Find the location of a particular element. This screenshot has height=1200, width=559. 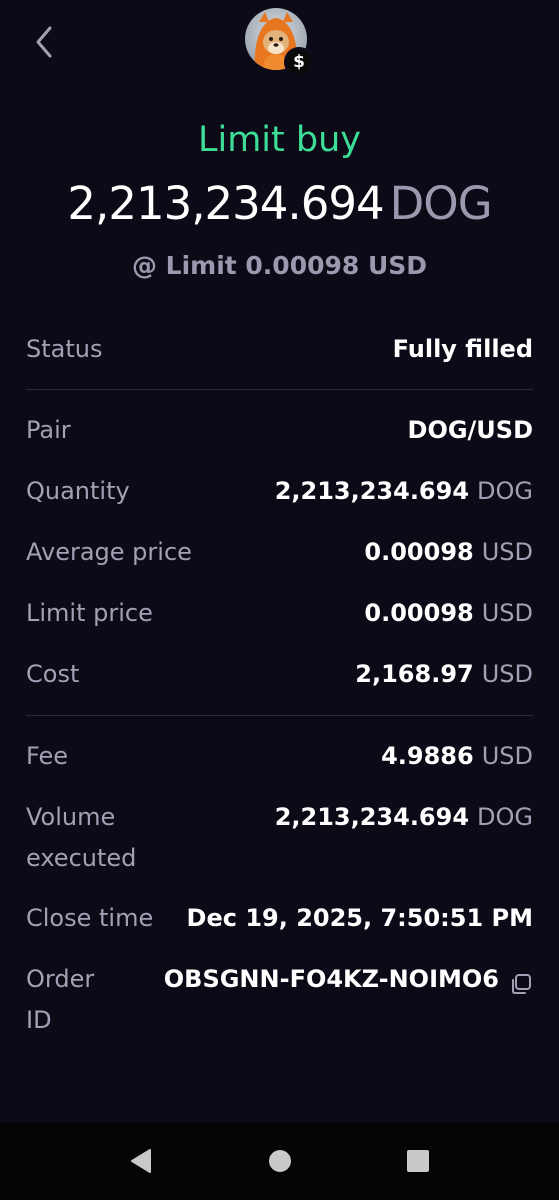

system-navbar is located at coordinates (279, 1161).